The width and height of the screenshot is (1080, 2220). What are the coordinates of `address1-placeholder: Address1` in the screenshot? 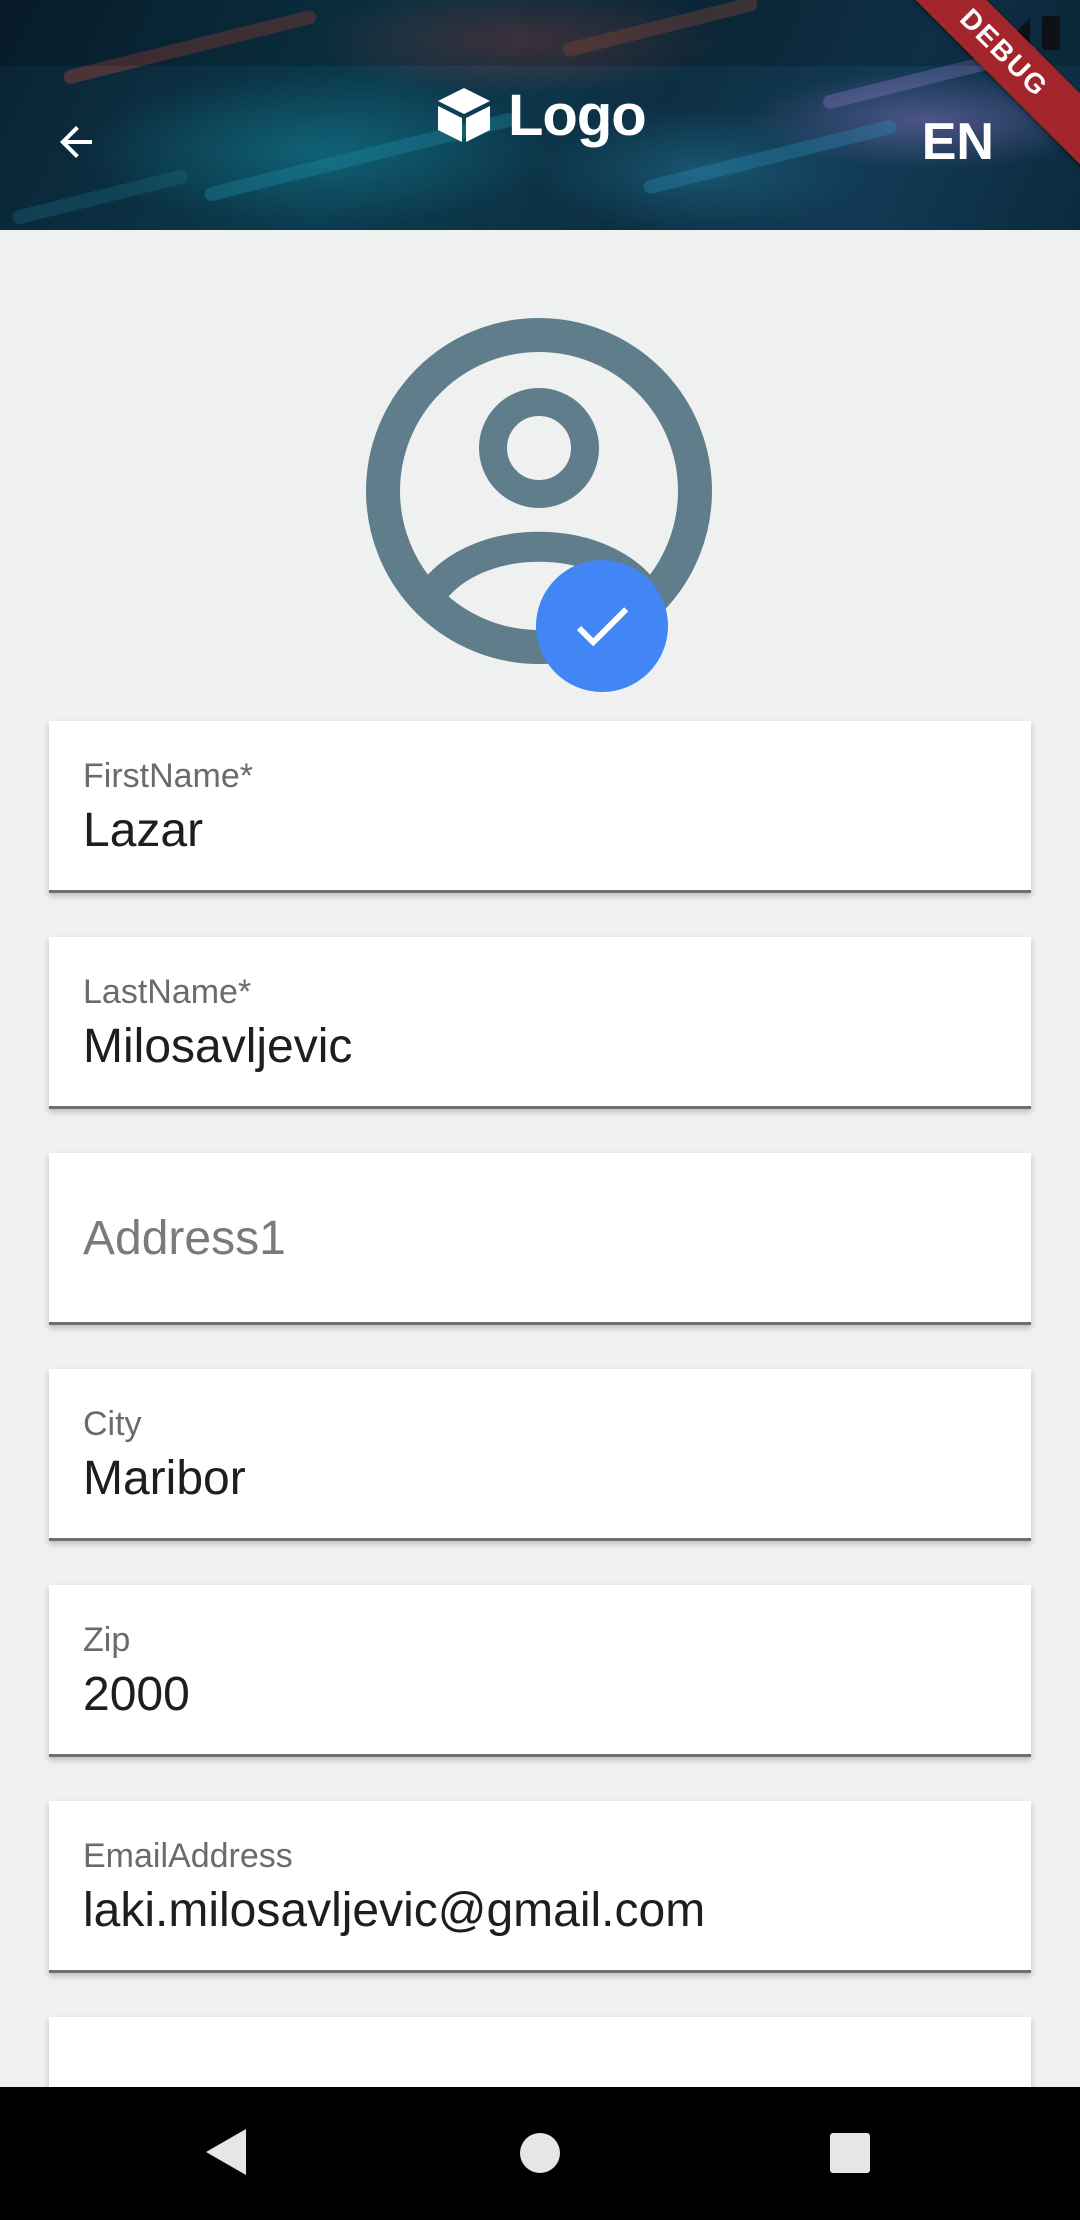 It's located at (184, 1238).